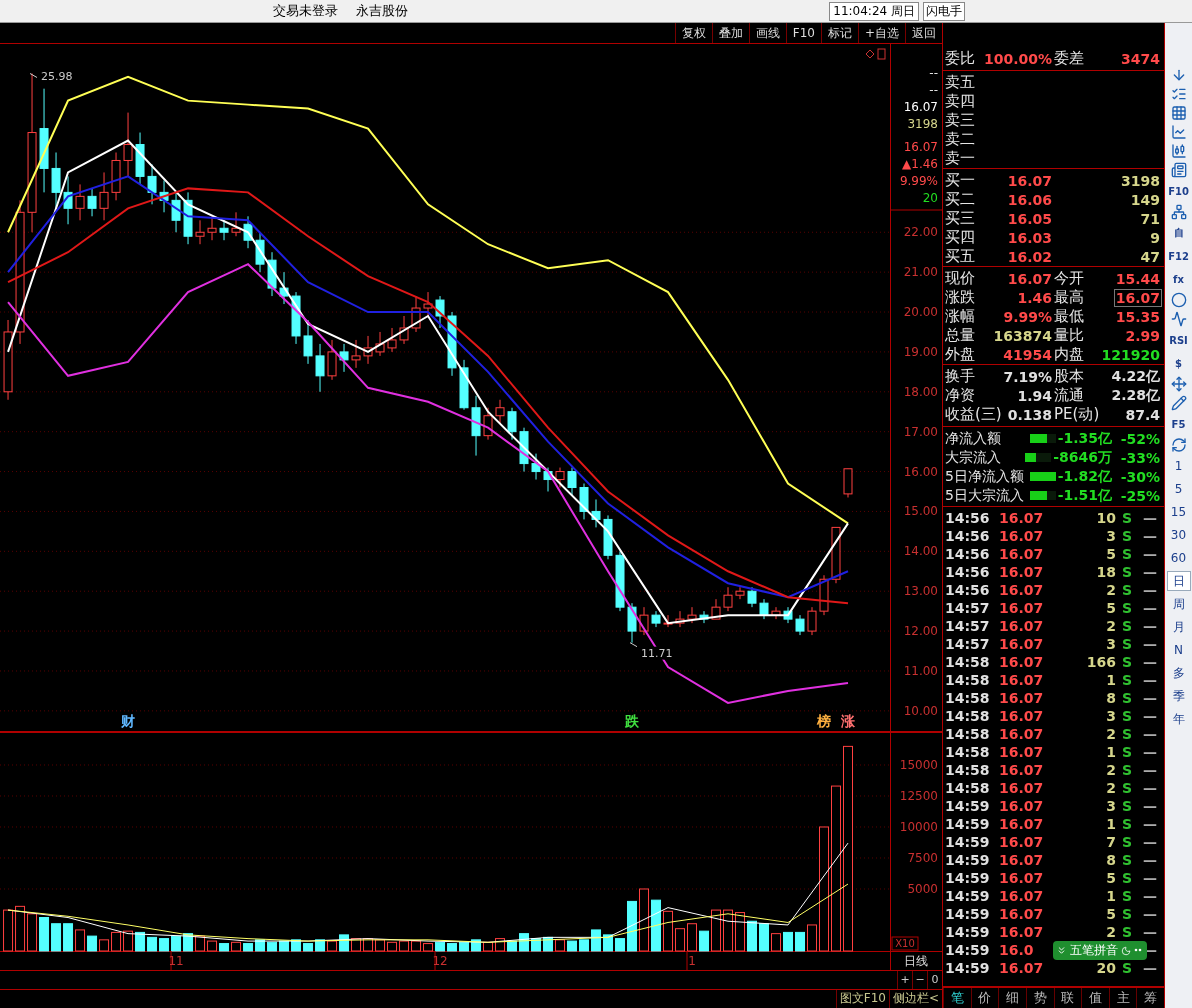 The width and height of the screenshot is (1192, 1008). Describe the element at coordinates (1178, 384) in the screenshot. I see `move-icon` at that location.